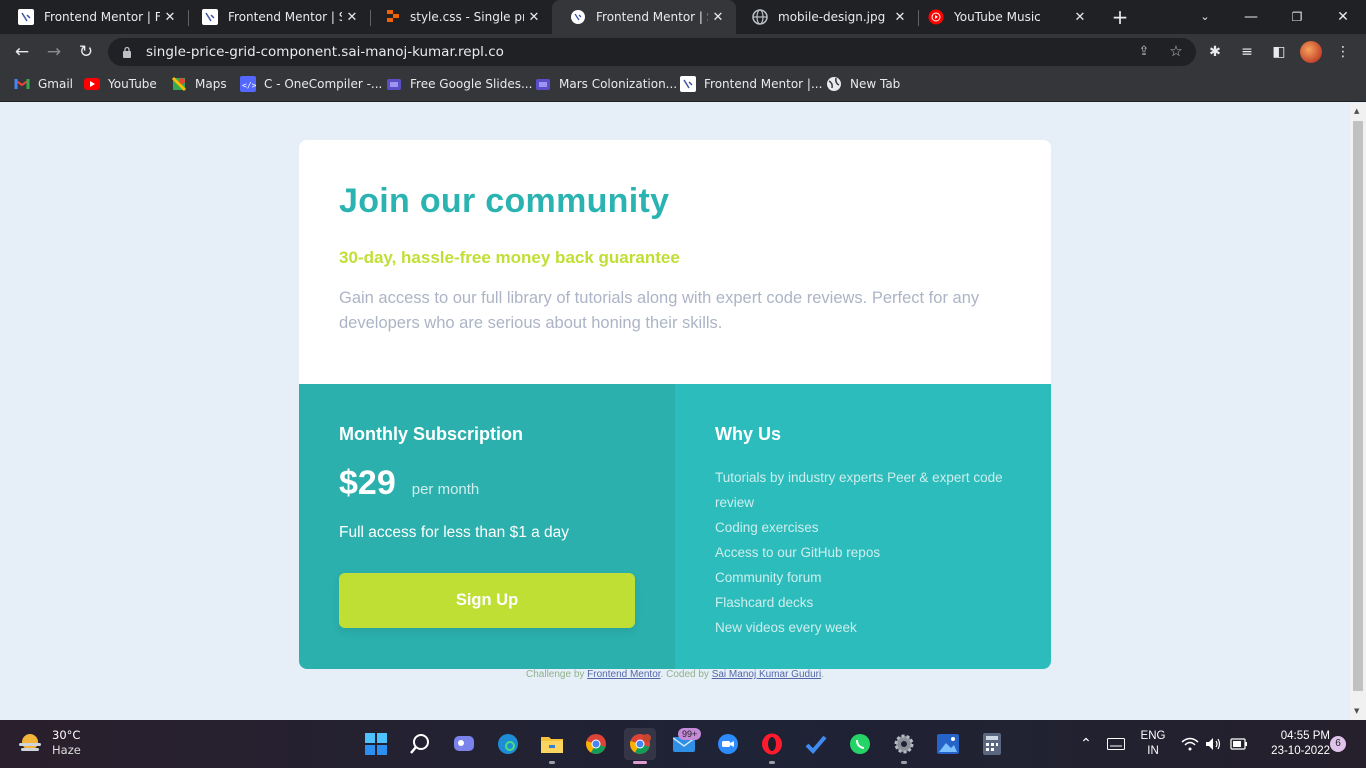 The width and height of the screenshot is (1366, 768). What do you see at coordinates (1300, 751) in the screenshot?
I see `clock-date: 23-10-2022` at bounding box center [1300, 751].